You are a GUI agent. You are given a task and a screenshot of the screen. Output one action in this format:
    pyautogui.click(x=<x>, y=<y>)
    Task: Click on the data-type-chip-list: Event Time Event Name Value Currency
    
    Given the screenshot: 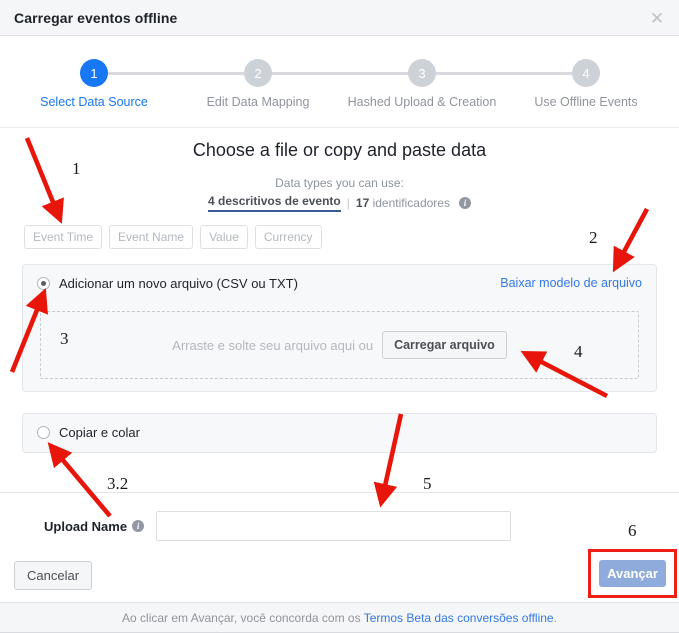 What is the action you would take?
    pyautogui.click(x=173, y=237)
    